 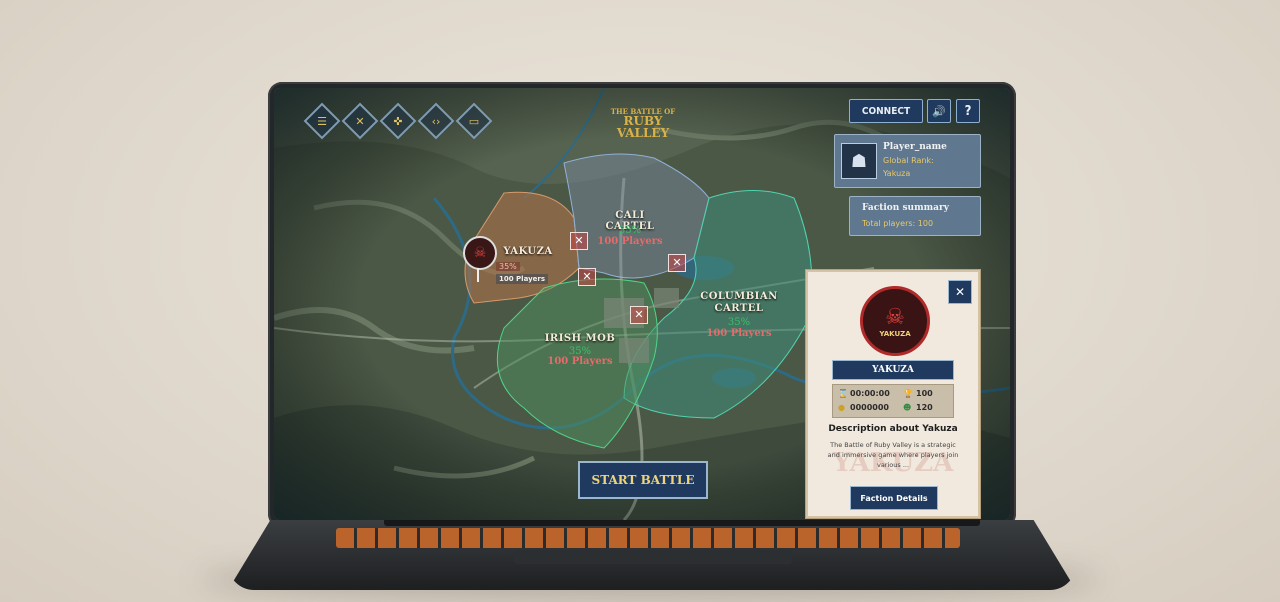 I want to click on start-battle-button: START BATTLE, so click(x=643, y=480).